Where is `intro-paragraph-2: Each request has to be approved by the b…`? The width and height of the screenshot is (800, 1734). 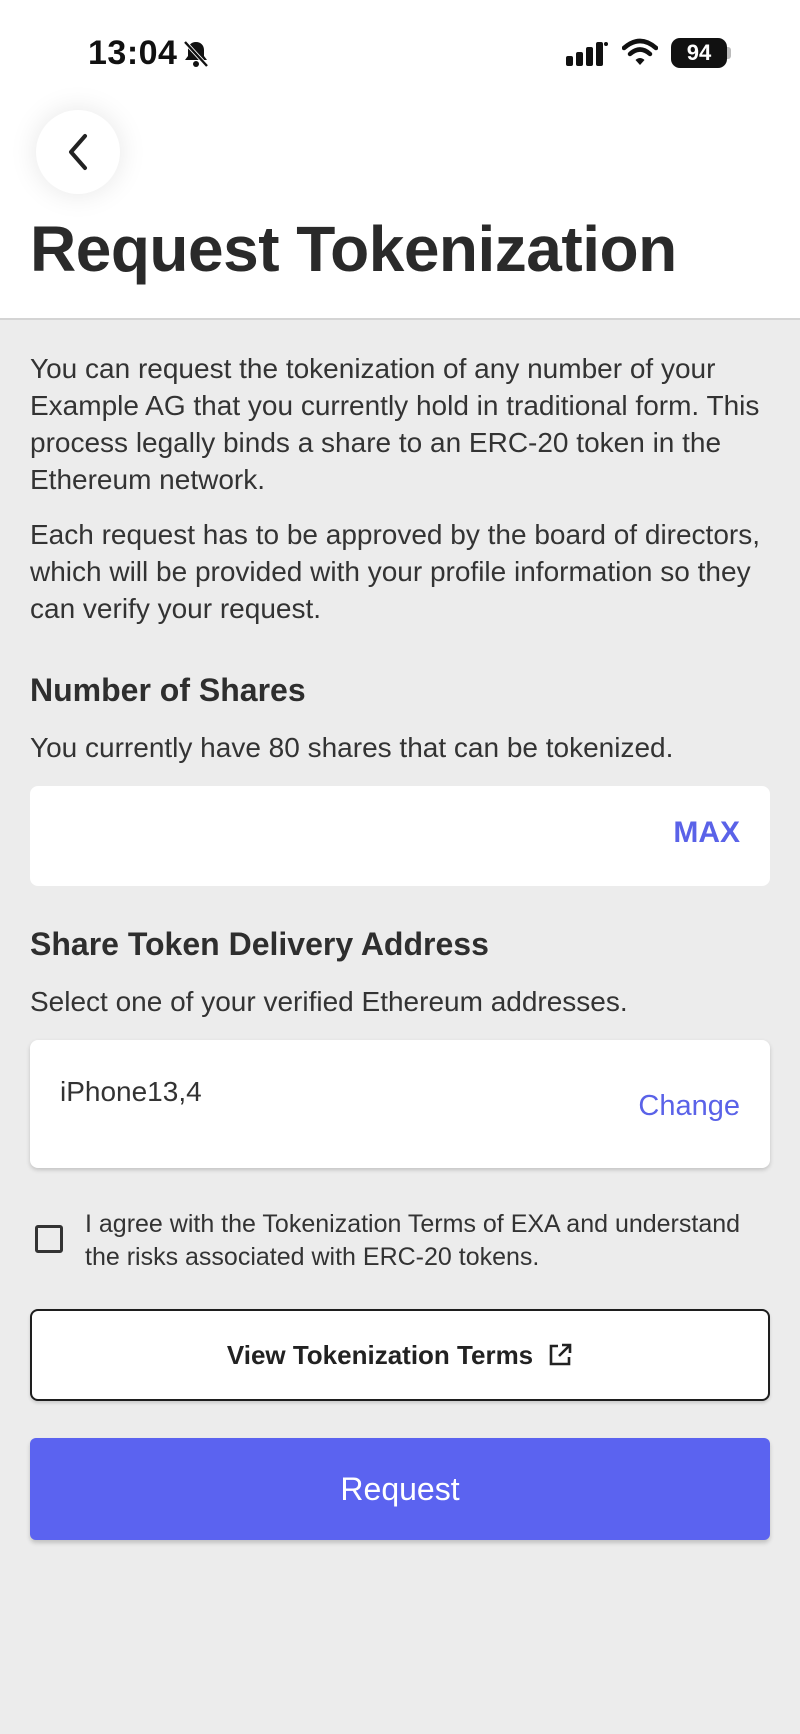 intro-paragraph-2: Each request has to be approved by the b… is located at coordinates (395, 571).